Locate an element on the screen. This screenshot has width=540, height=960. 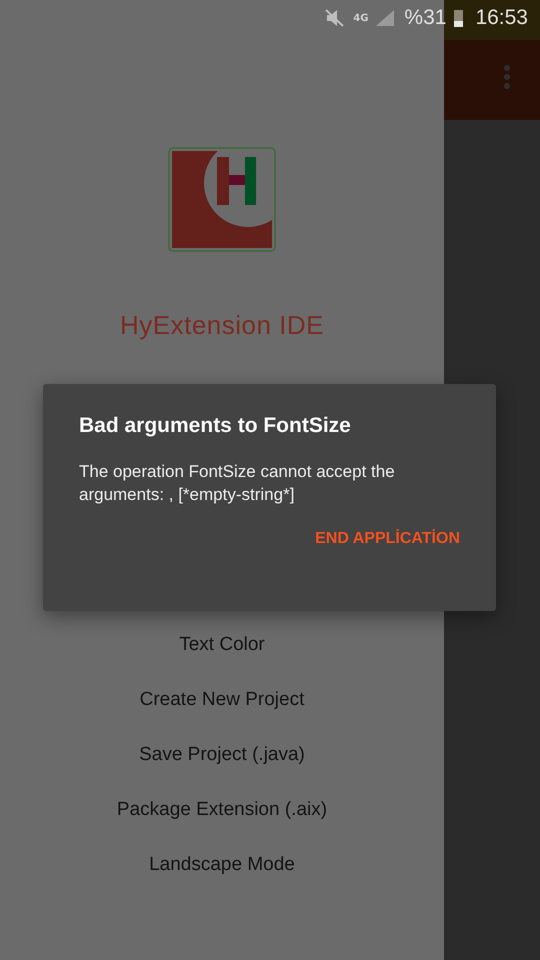
menu-item: Save Project (.java) is located at coordinates (222, 754).